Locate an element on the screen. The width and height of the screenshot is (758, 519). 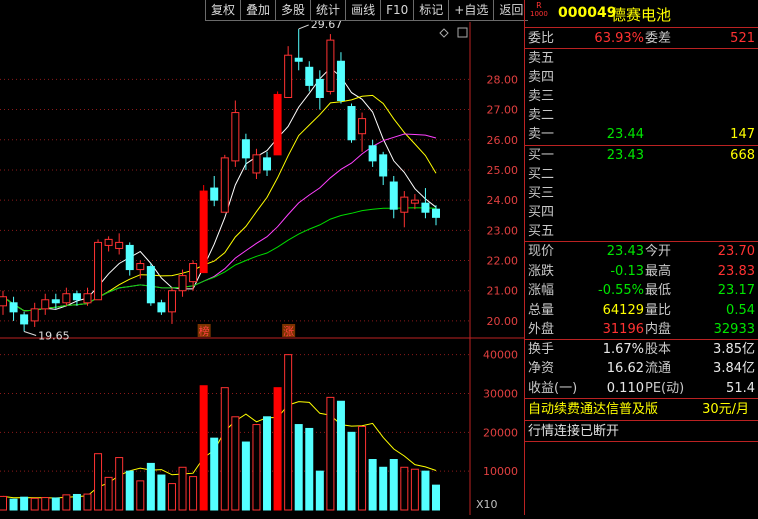
toolbar-button: 多股 is located at coordinates (293, 10).